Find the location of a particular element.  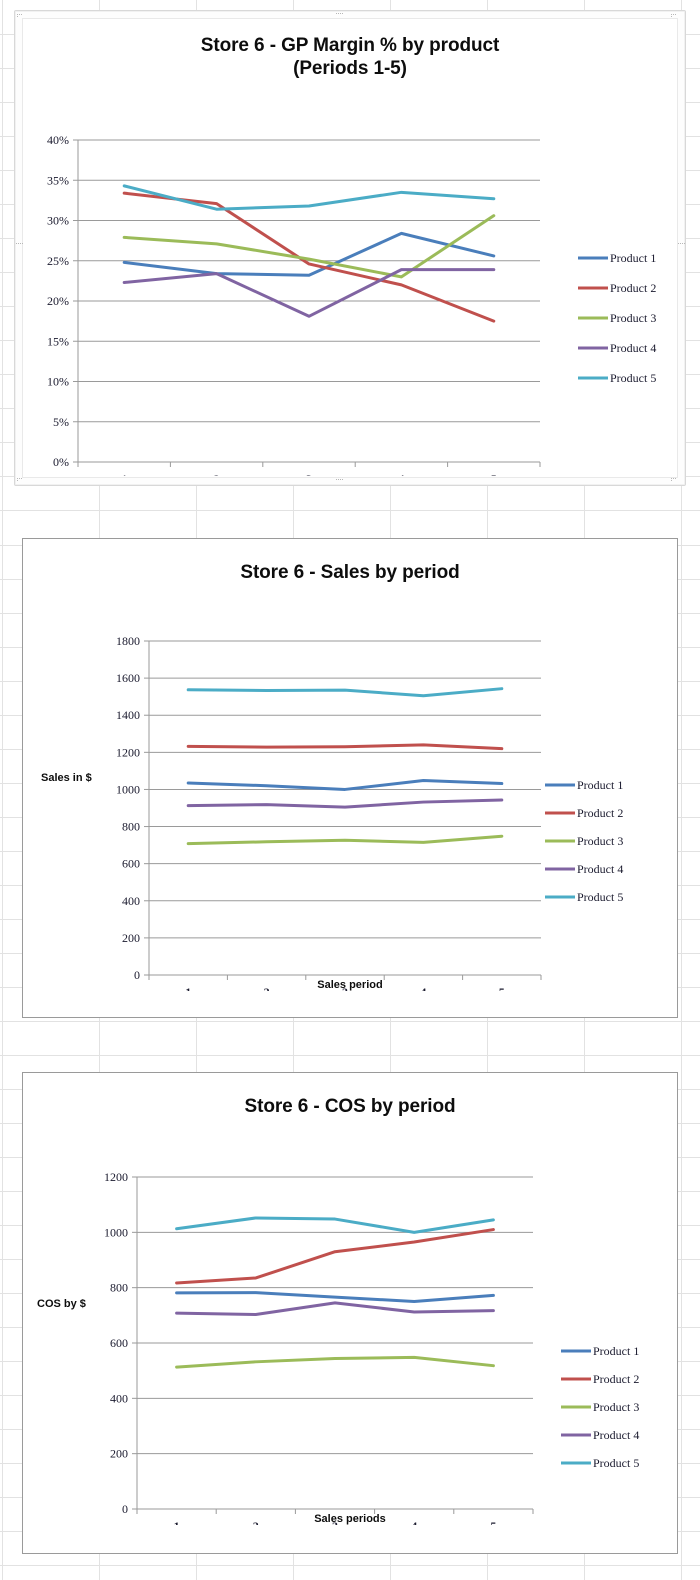

chart-title-line1: Store 6 - COS by period is located at coordinates (350, 1106).